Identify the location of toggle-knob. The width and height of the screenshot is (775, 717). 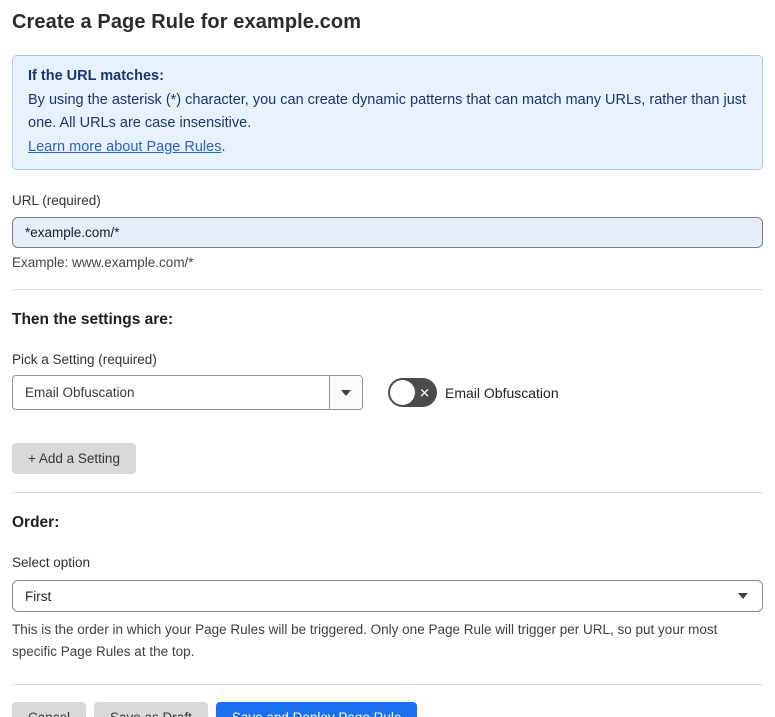
(402, 392).